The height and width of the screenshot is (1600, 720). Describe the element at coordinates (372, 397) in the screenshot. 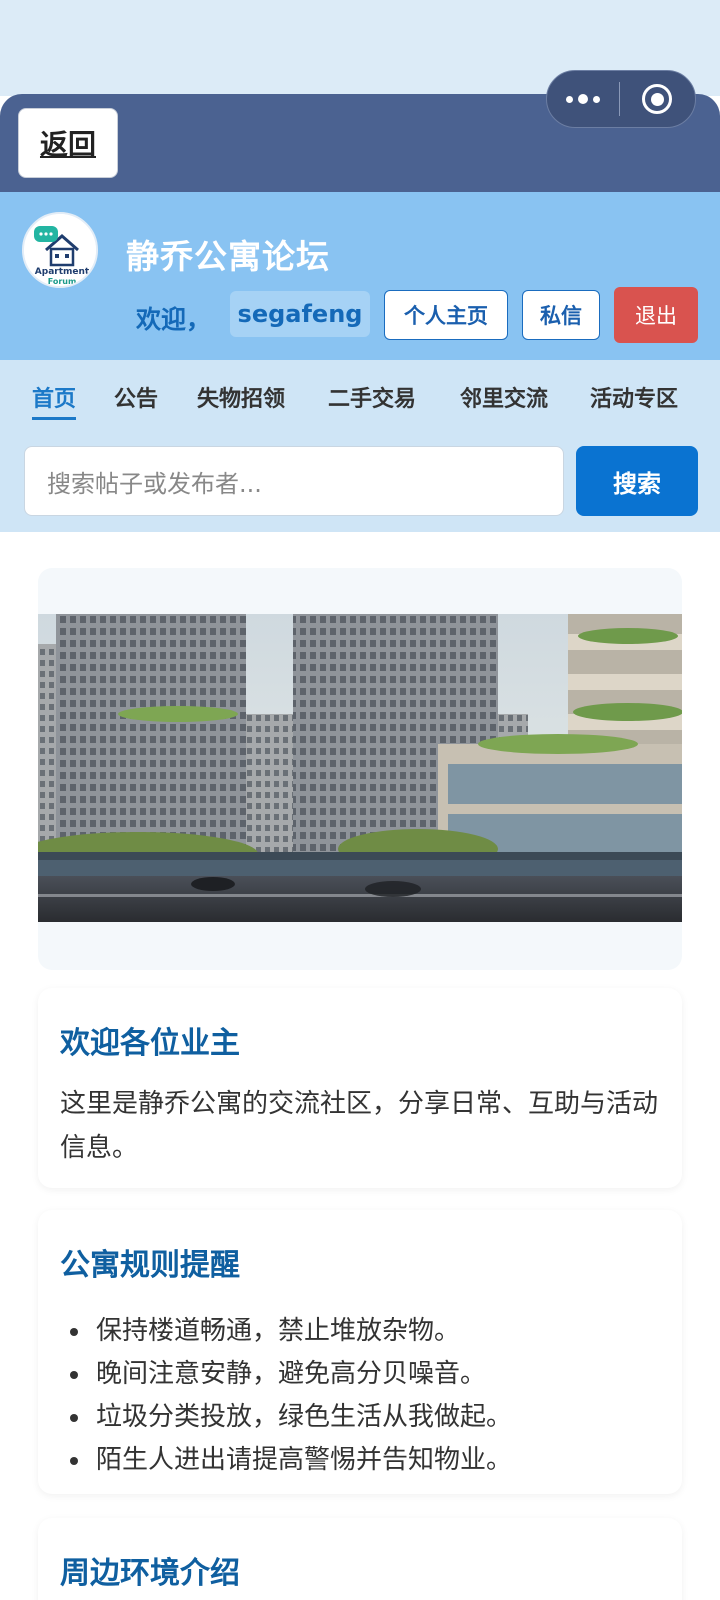

I see `nav-item-second-hand: 二手交易` at that location.